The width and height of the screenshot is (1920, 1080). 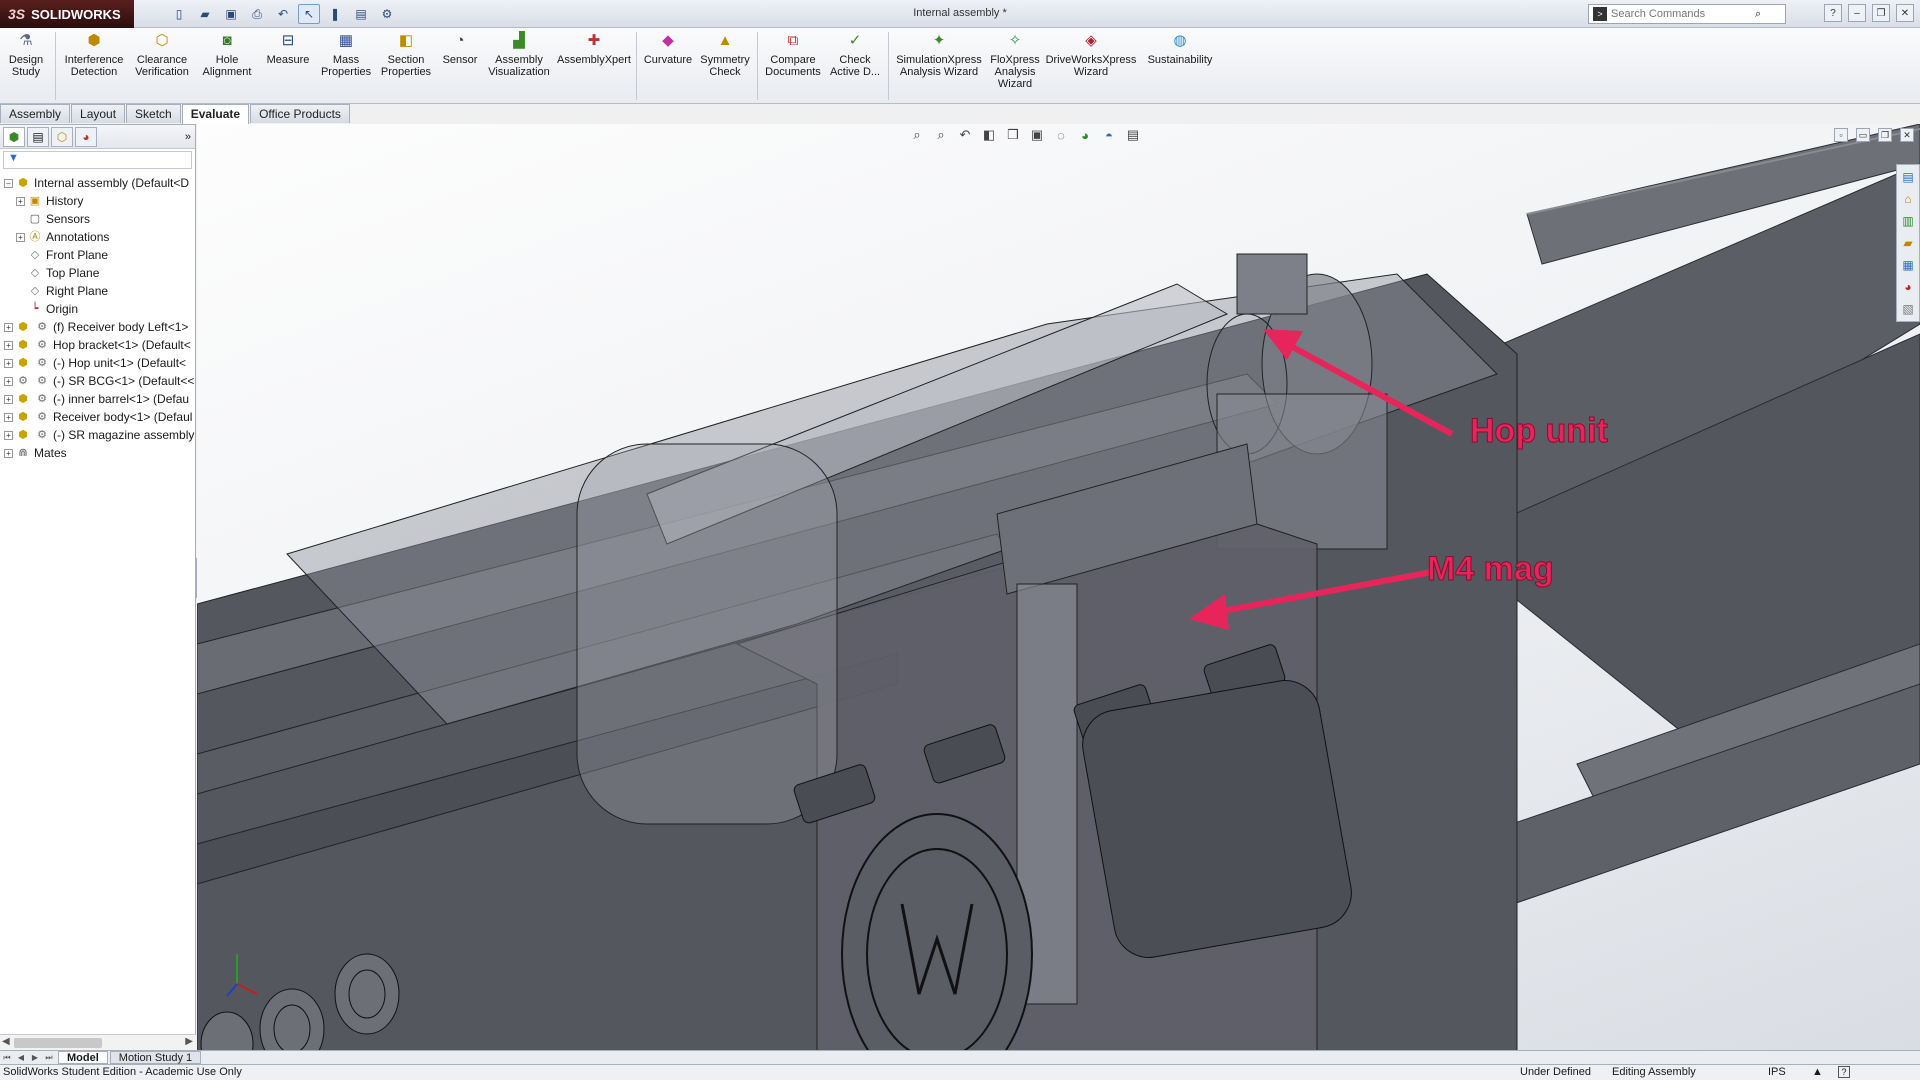 I want to click on tab-model: Model, so click(x=83, y=1057).